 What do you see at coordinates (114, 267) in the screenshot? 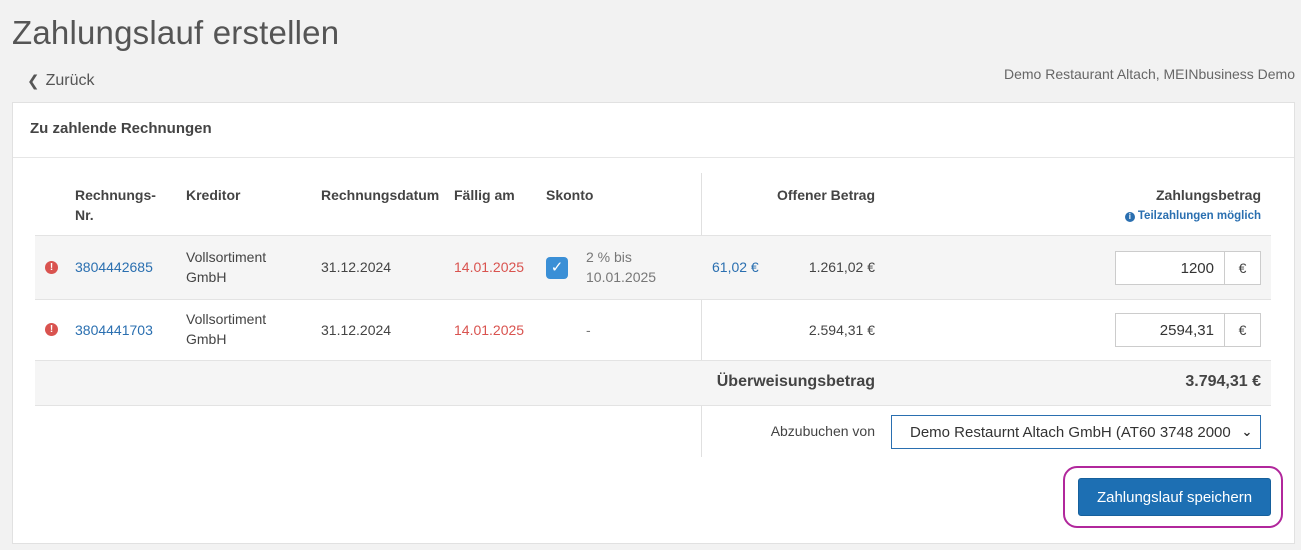
I see `invoice-number-link: 3804442685` at bounding box center [114, 267].